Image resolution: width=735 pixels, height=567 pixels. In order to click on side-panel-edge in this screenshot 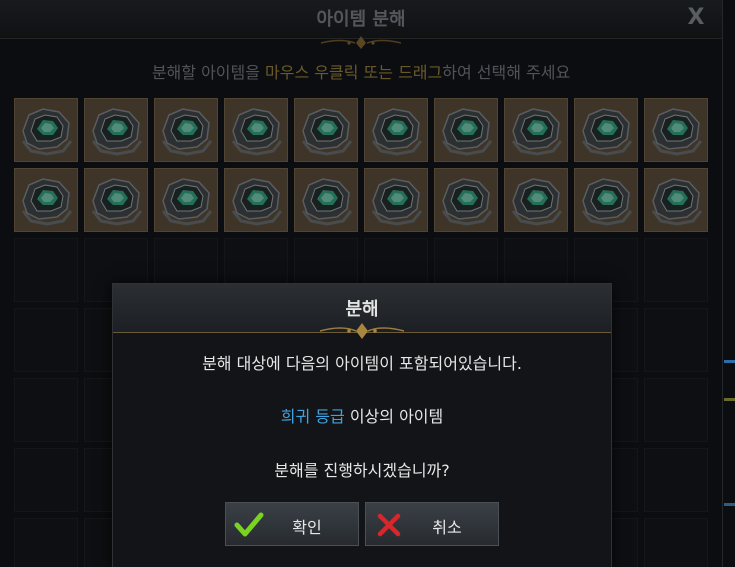, I will do `click(728, 283)`.